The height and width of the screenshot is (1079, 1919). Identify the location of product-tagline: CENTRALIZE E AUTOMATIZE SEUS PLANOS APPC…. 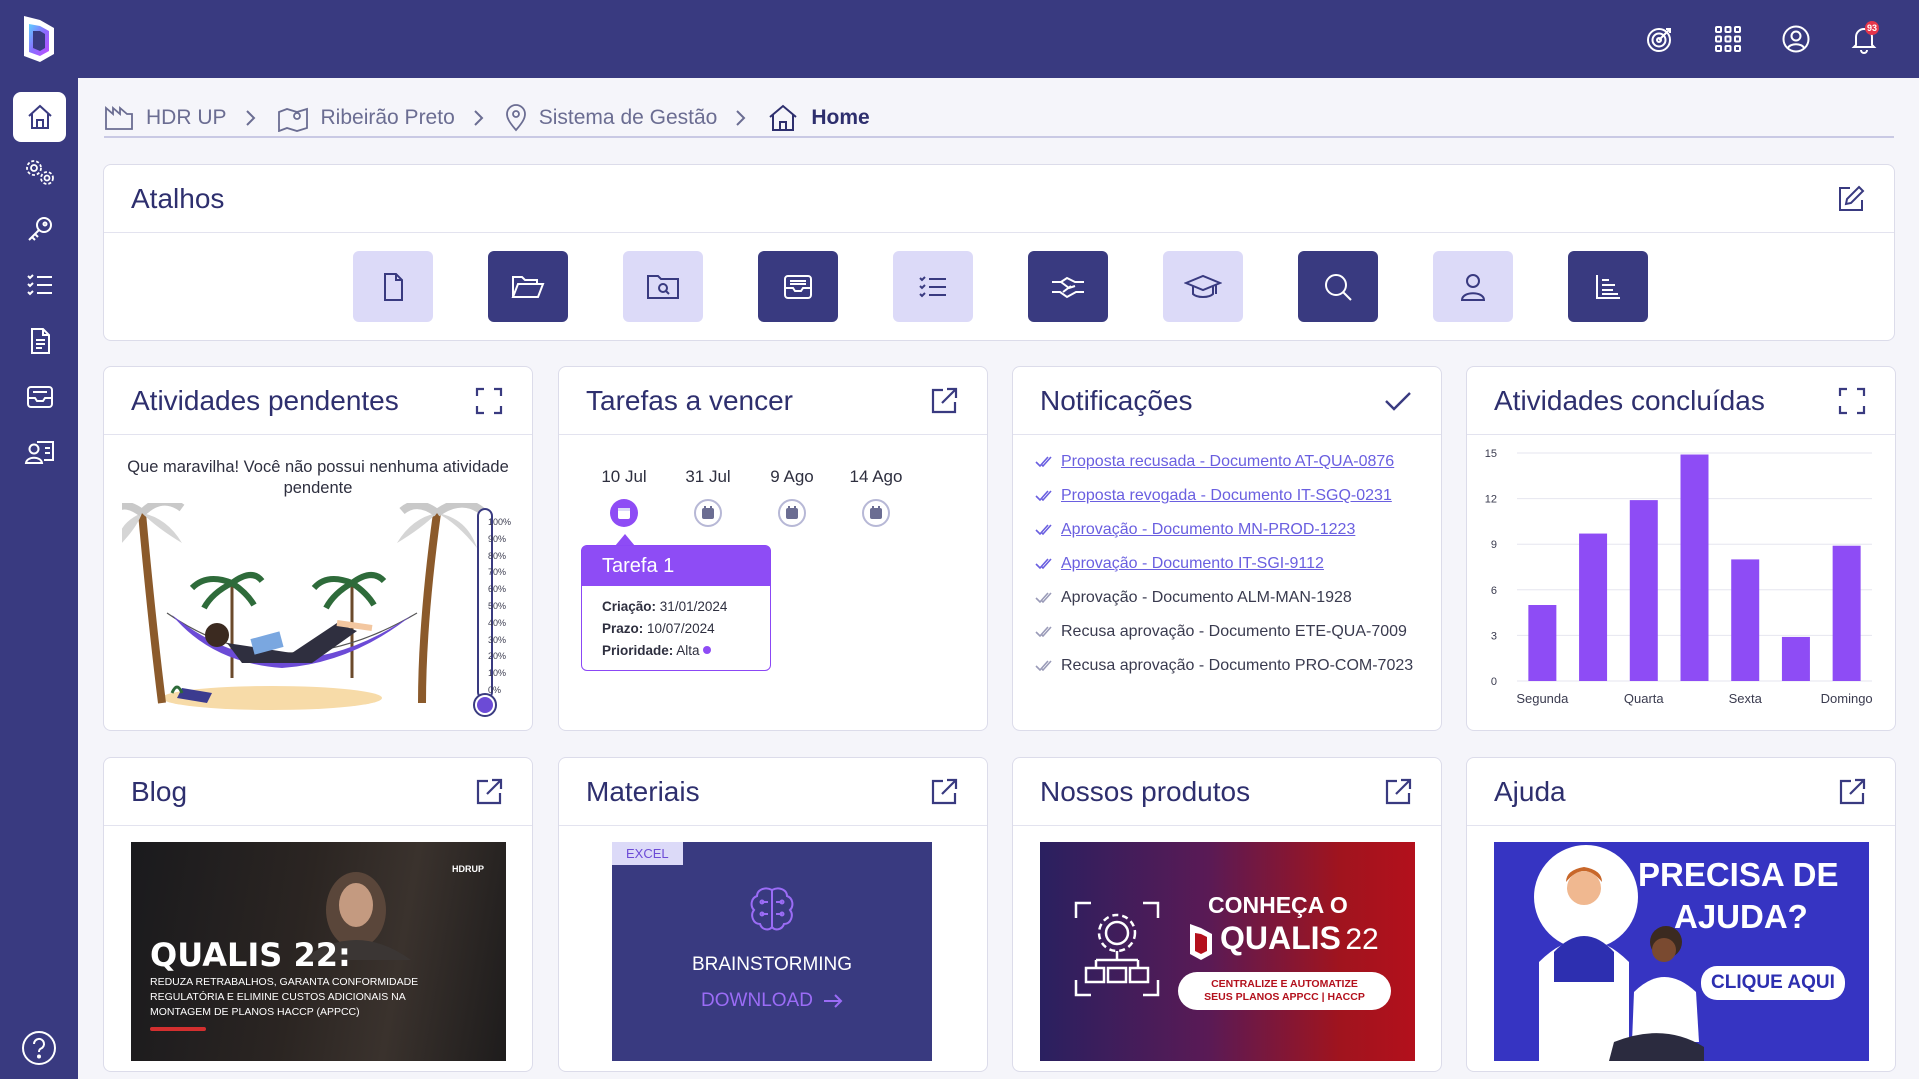
(1284, 991).